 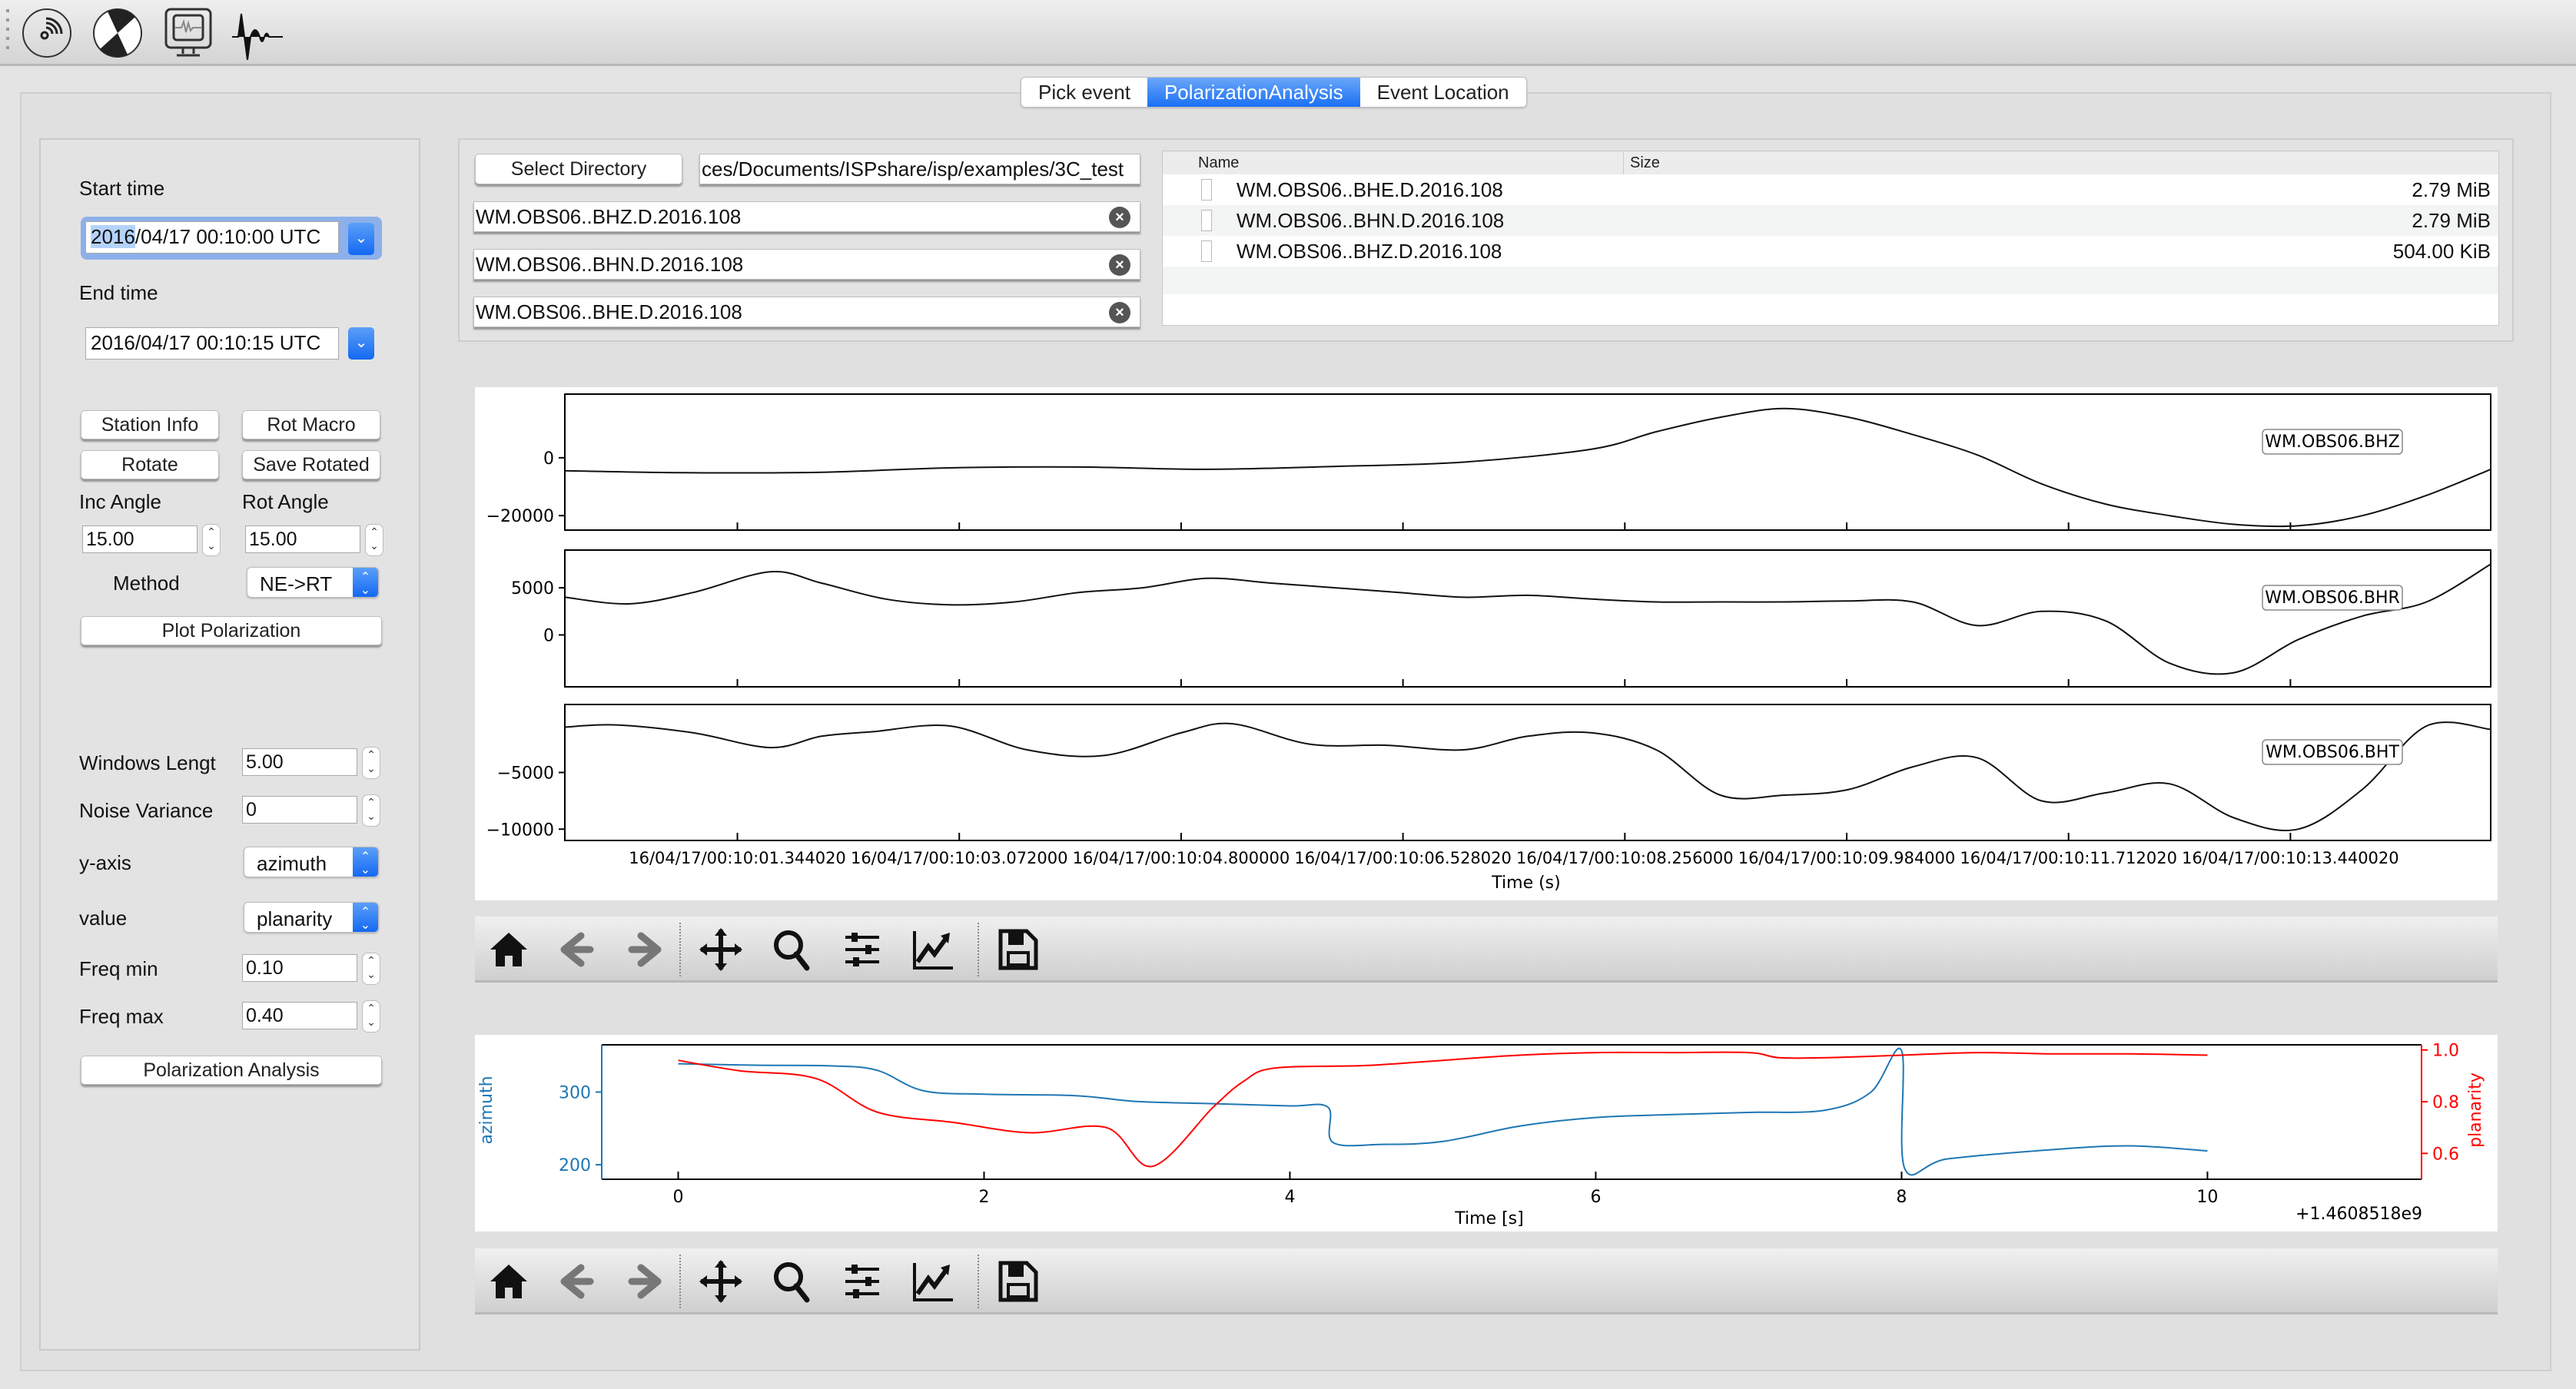 What do you see at coordinates (807, 312) in the screenshot?
I see `file-input-bhe: WM.OBS06..BHE.D.2016.108 ×` at bounding box center [807, 312].